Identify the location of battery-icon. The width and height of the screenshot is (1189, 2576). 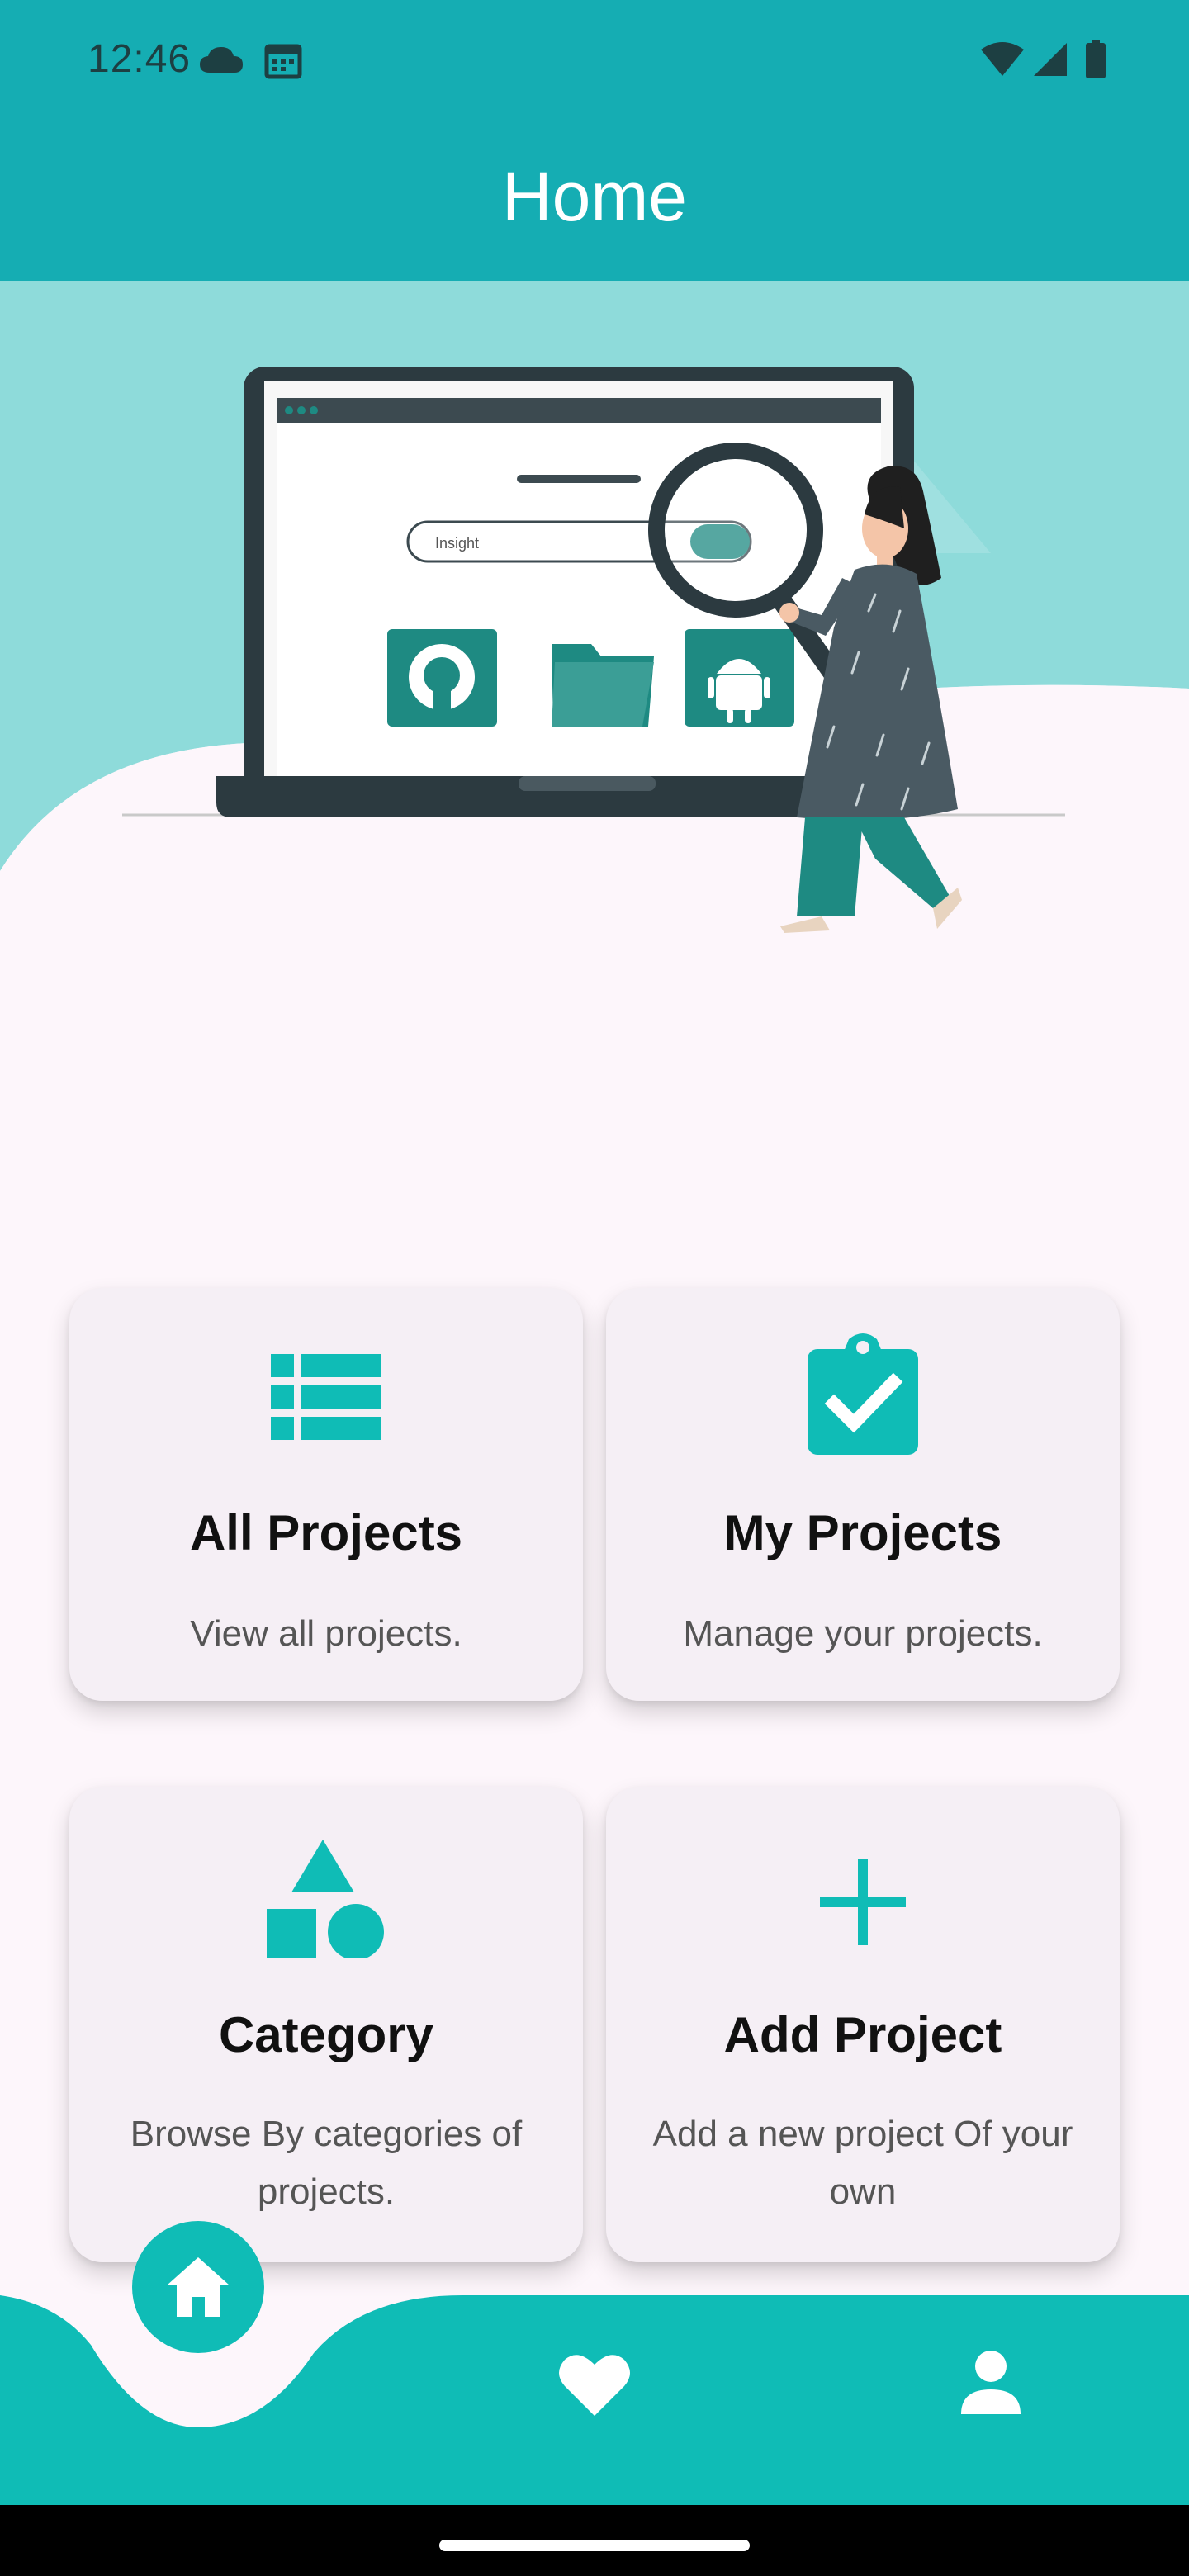
(1096, 59).